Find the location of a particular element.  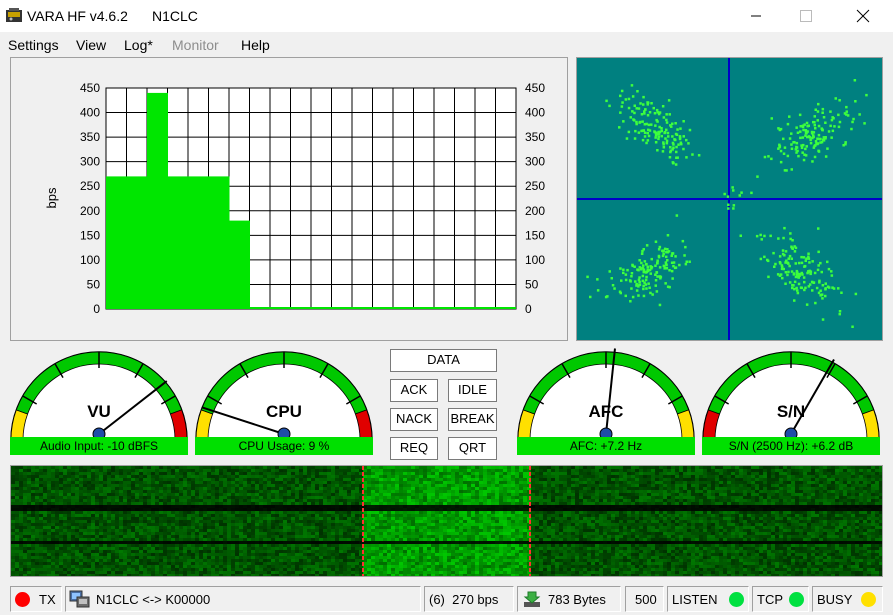

bytes-text: 783 Bytes is located at coordinates (577, 599).